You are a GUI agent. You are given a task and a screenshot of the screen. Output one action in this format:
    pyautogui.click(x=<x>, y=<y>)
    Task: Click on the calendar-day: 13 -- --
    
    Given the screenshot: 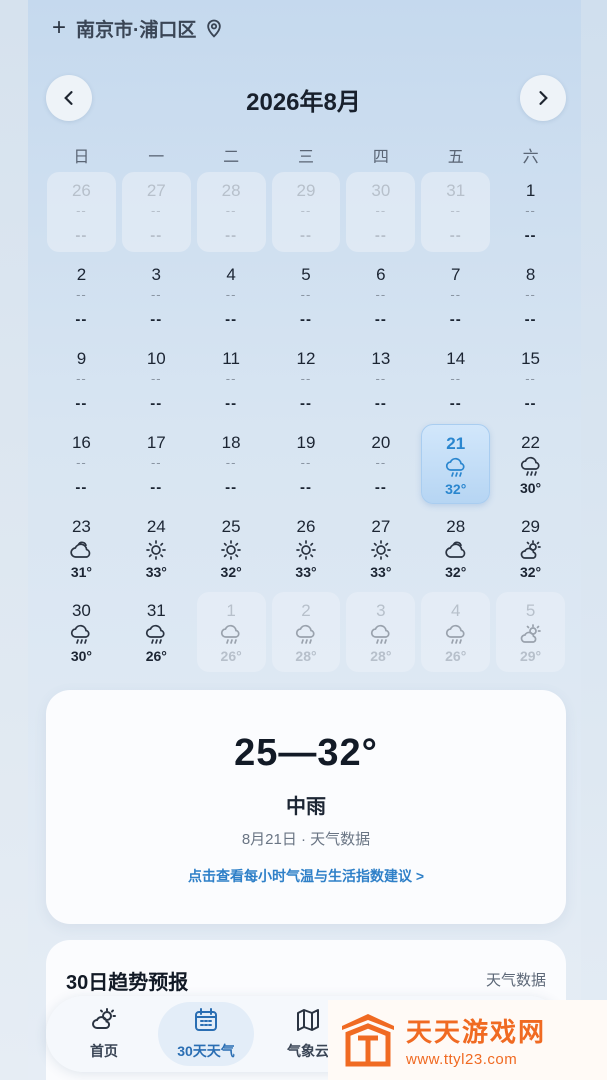 What is the action you would take?
    pyautogui.click(x=380, y=380)
    